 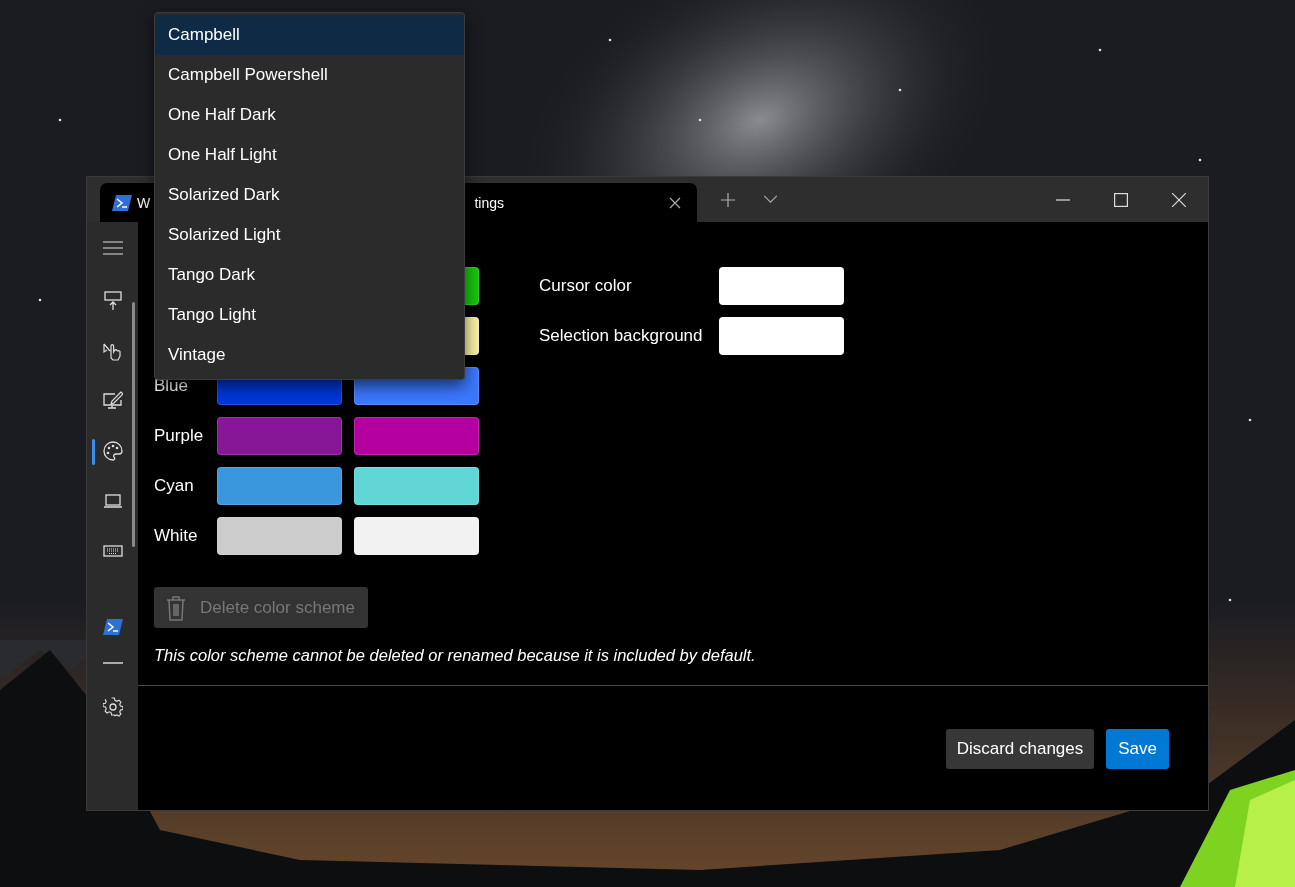 I want to click on dropdown-icon, so click(x=770, y=199).